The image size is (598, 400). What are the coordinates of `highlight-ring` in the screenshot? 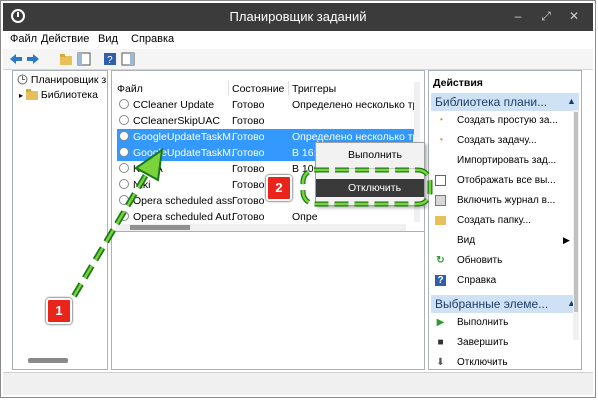 It's located at (366, 187).